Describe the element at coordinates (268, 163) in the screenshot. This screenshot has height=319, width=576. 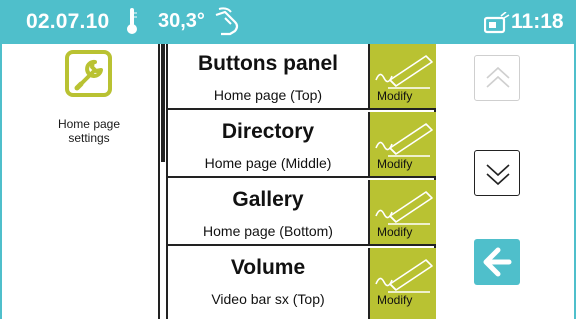
I see `list-item-subtitle: Home page (Middle)` at that location.